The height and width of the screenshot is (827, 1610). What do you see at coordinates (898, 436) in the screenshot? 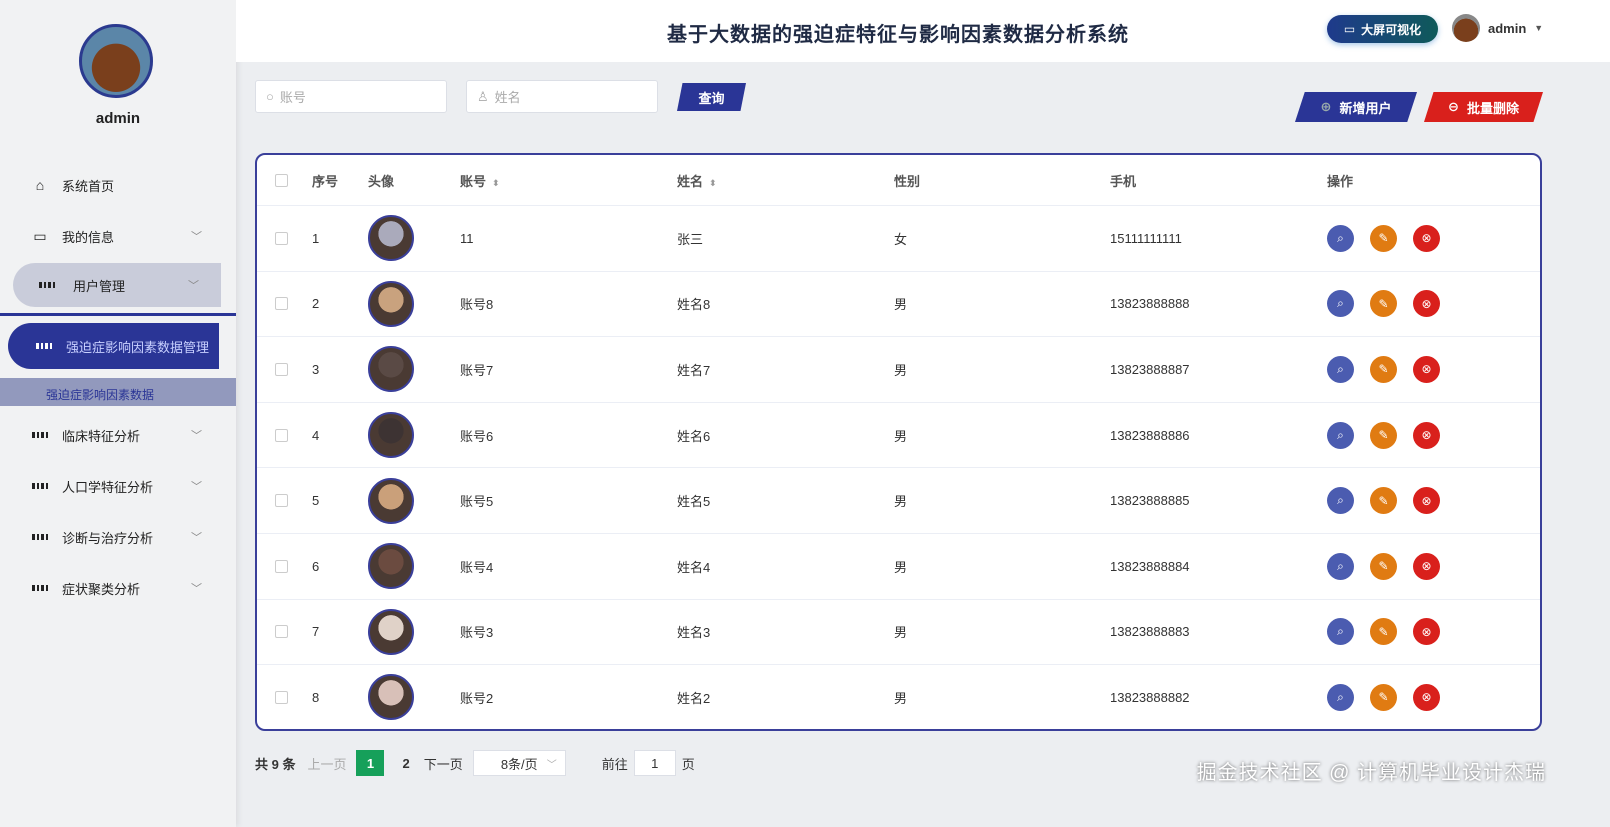
I see `table-row: 4 账号6 姓名6 男 13823888886 ⌕ ✎ ⊗` at bounding box center [898, 436].